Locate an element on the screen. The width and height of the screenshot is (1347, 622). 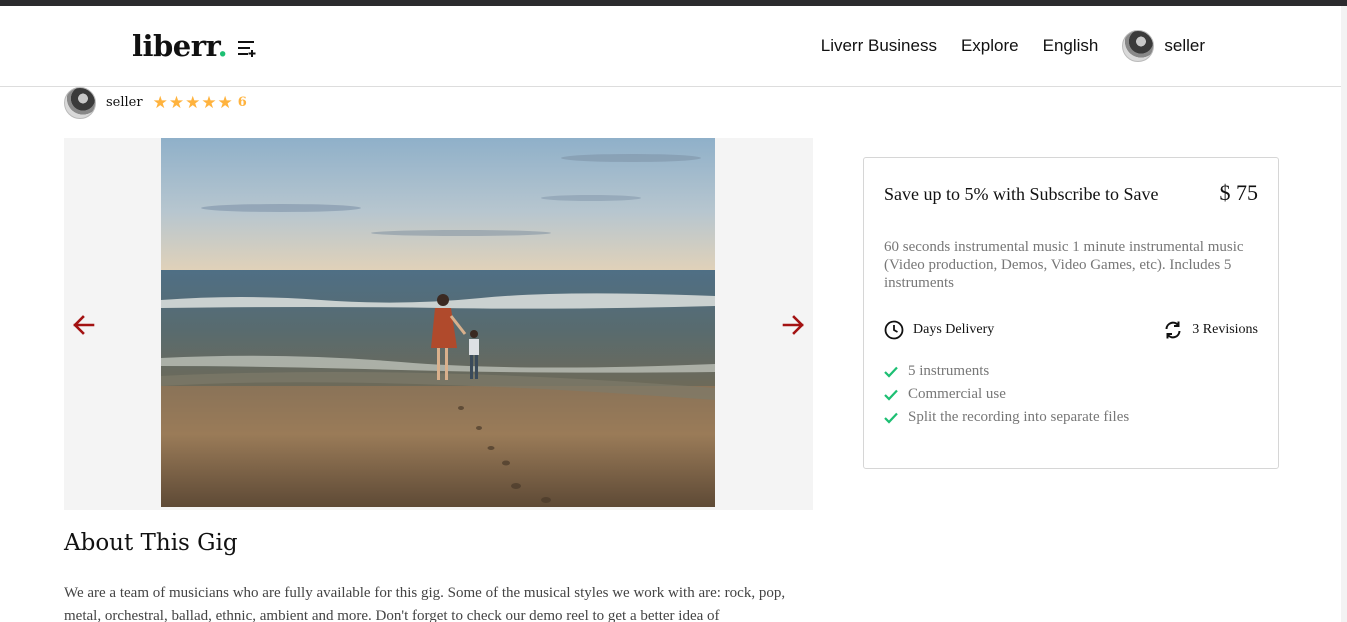
refresh-icon is located at coordinates (1173, 330).